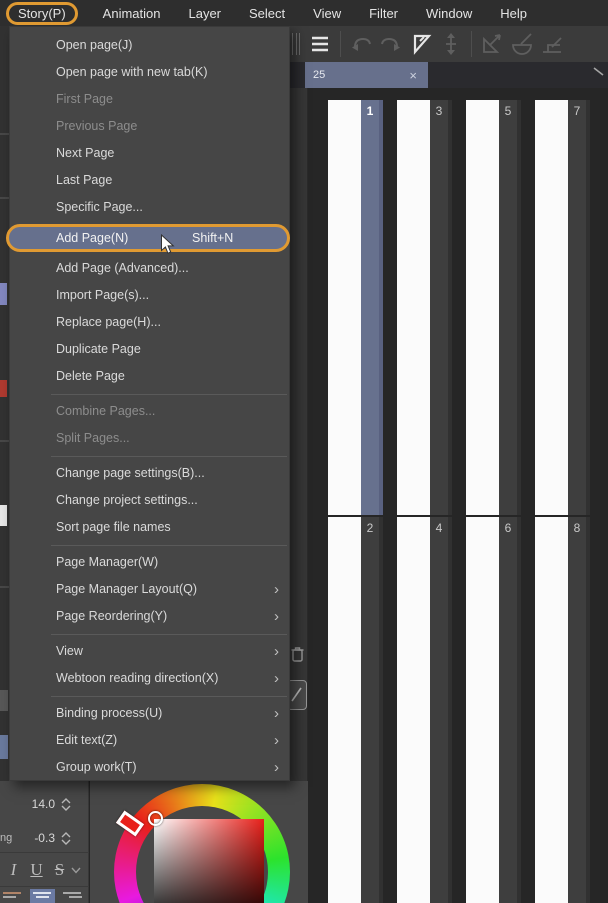  What do you see at coordinates (149, 45) in the screenshot?
I see `menu-item-open-page: Open page(J)` at bounding box center [149, 45].